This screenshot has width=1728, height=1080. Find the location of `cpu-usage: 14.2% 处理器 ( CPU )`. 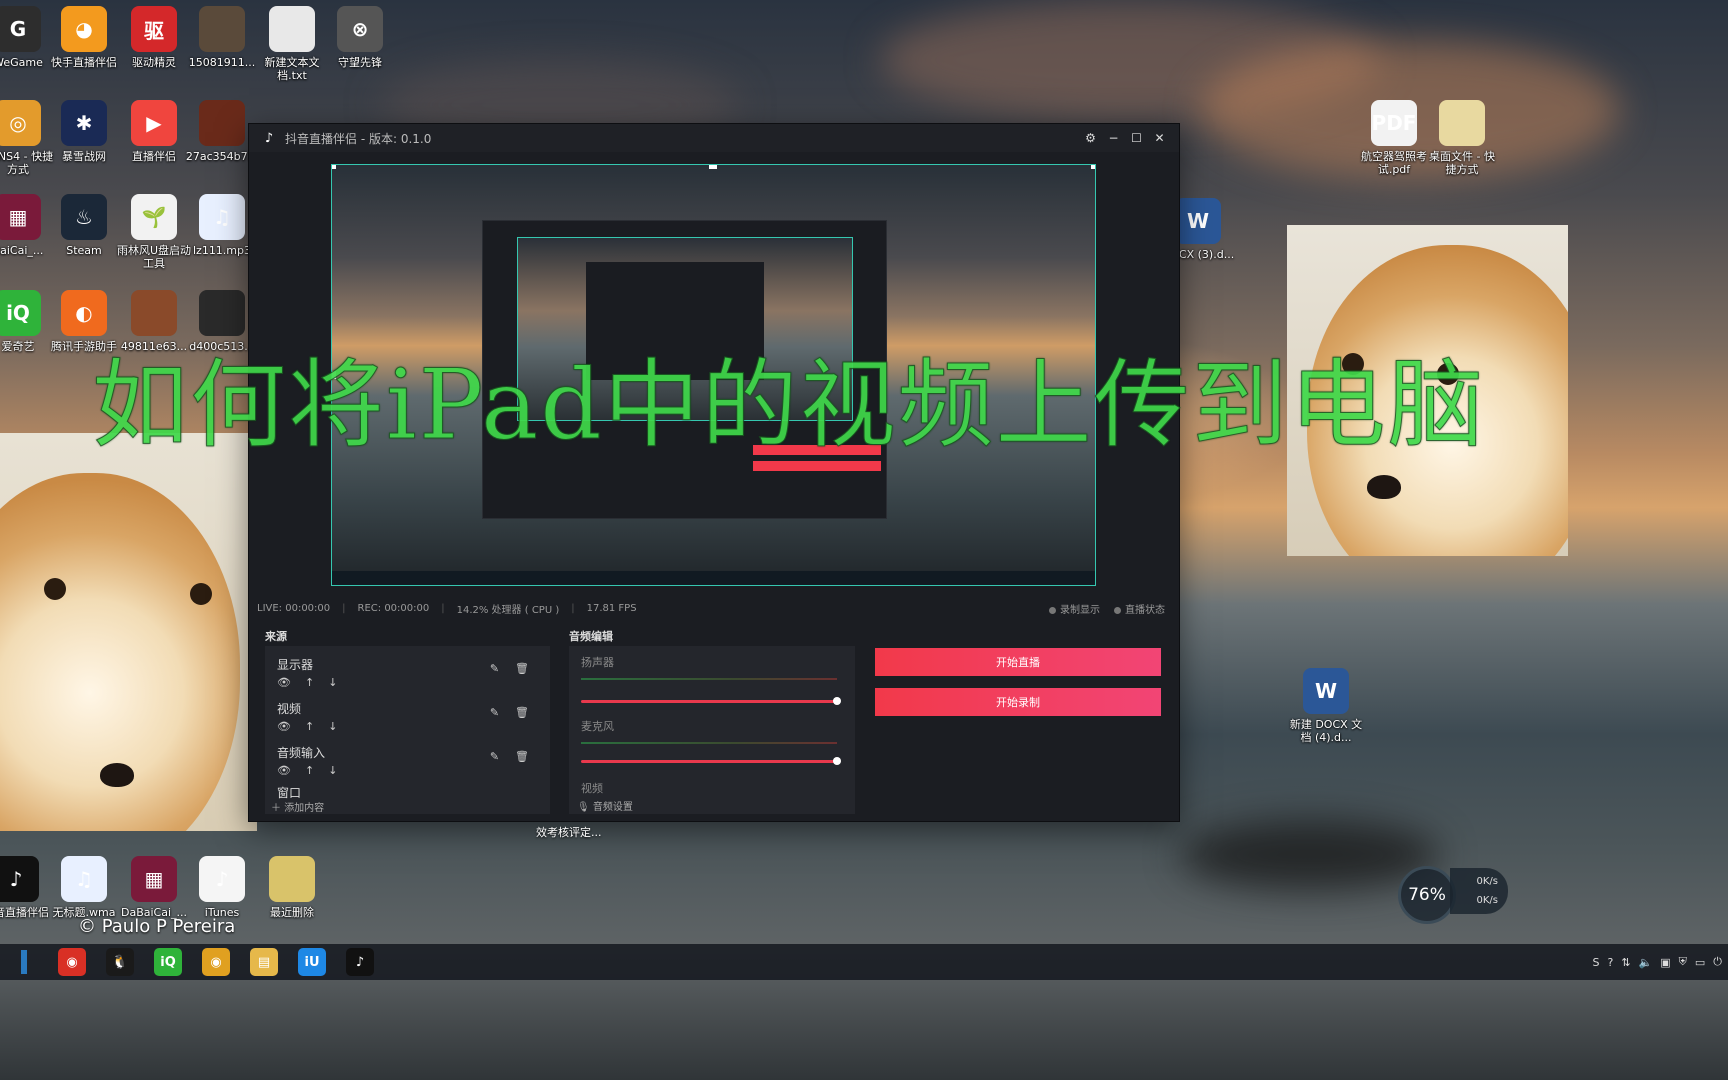

cpu-usage: 14.2% 处理器 ( CPU ) is located at coordinates (508, 610).